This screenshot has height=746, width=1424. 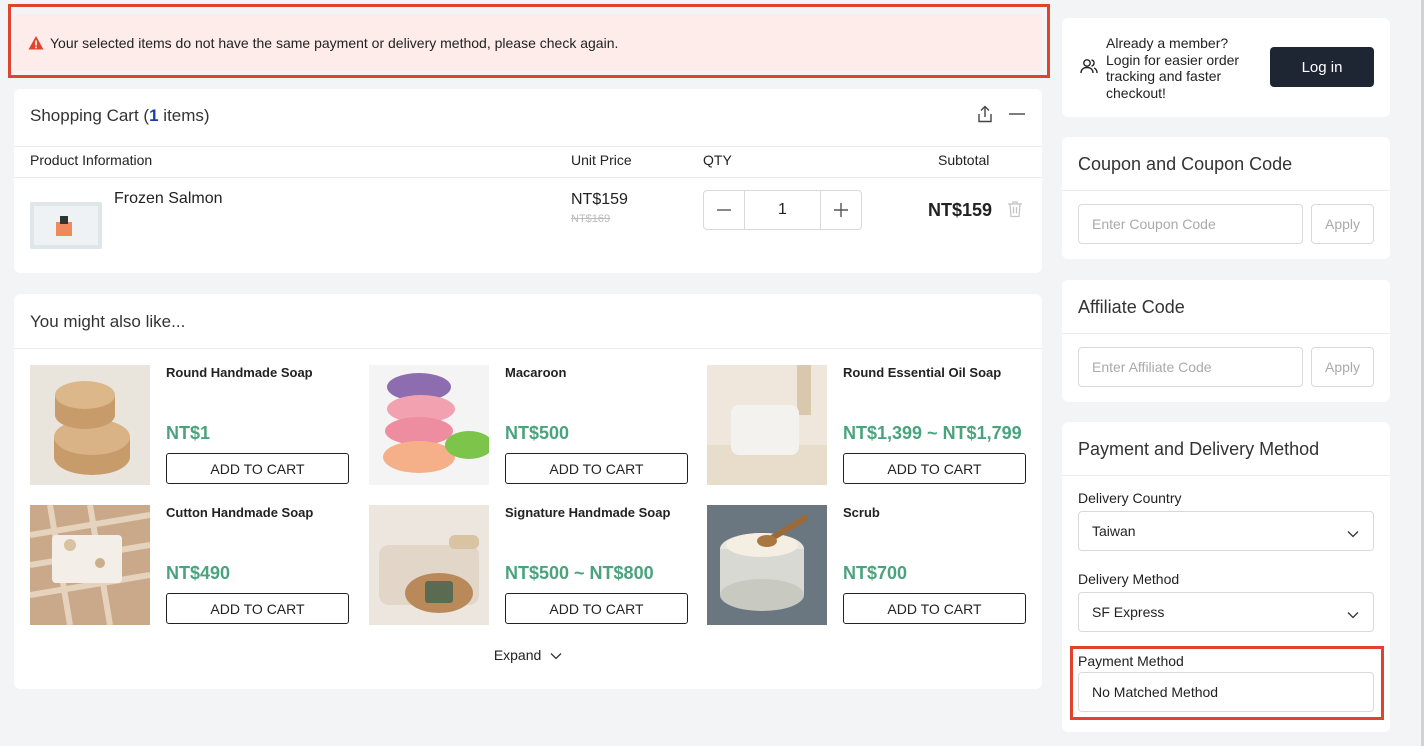 I want to click on trash-icon, so click(x=1015, y=211).